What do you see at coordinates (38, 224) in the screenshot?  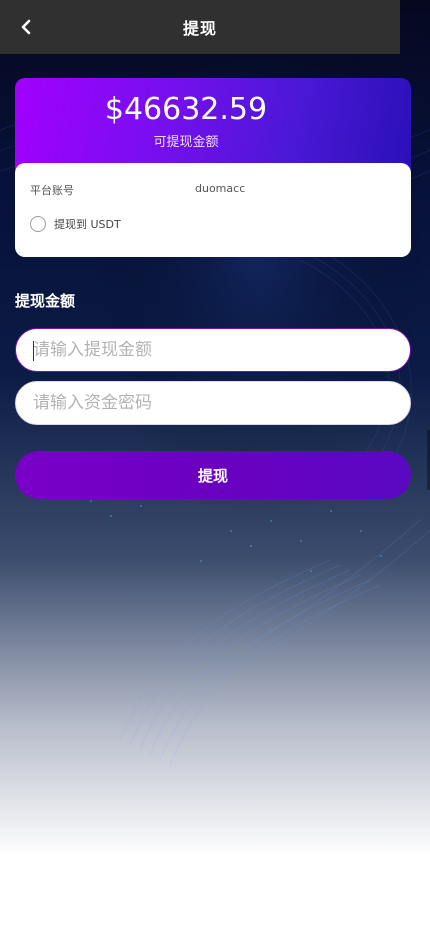 I see `radio-button` at bounding box center [38, 224].